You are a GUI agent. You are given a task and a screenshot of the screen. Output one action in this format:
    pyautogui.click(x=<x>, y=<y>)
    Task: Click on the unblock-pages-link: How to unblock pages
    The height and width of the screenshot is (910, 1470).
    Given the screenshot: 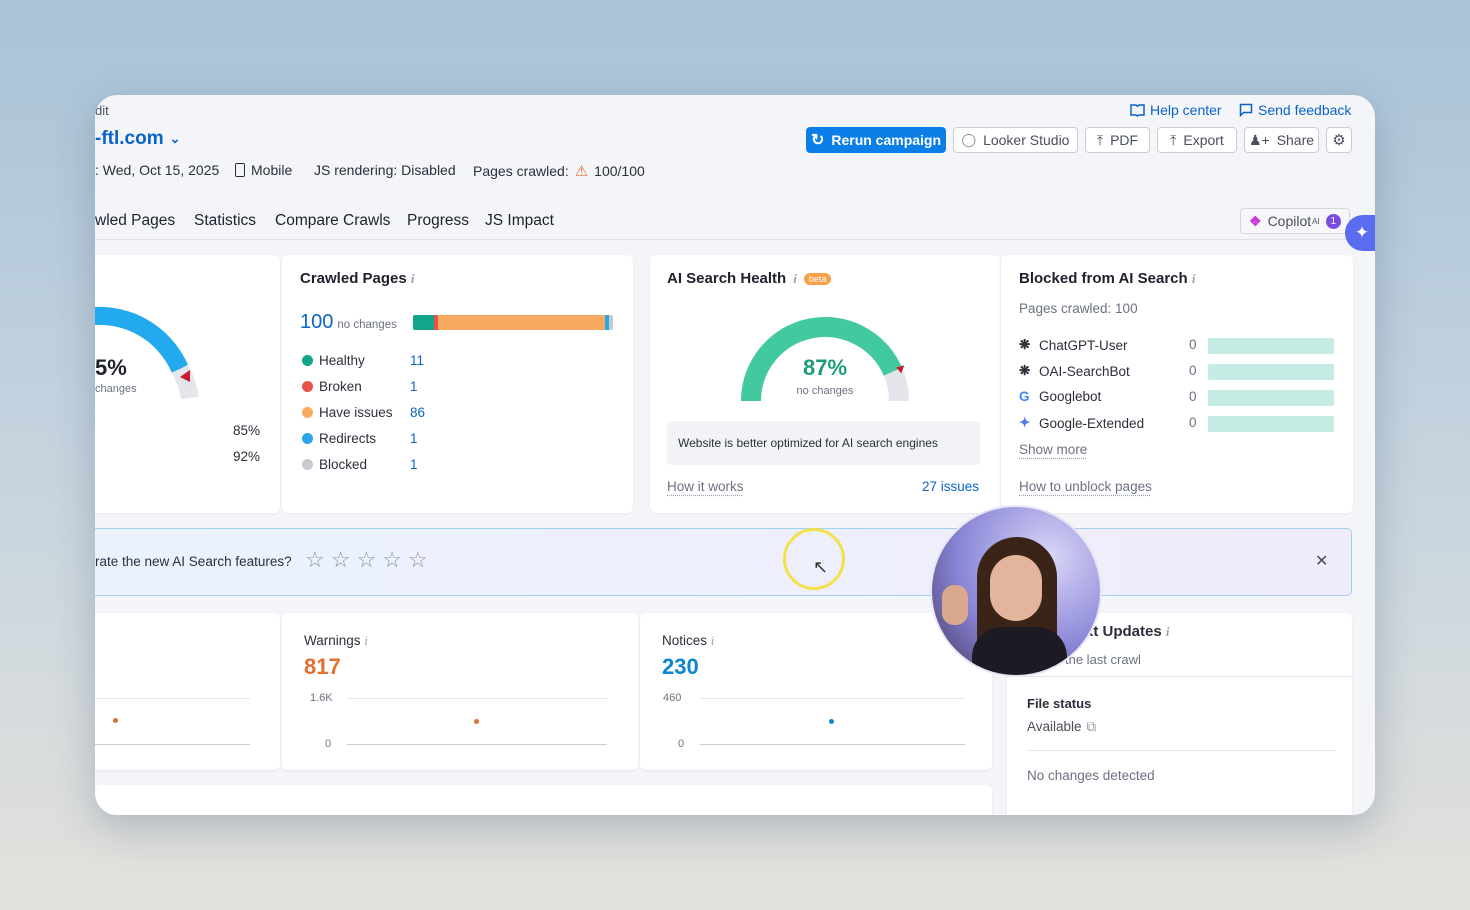 What is the action you would take?
    pyautogui.click(x=1085, y=486)
    